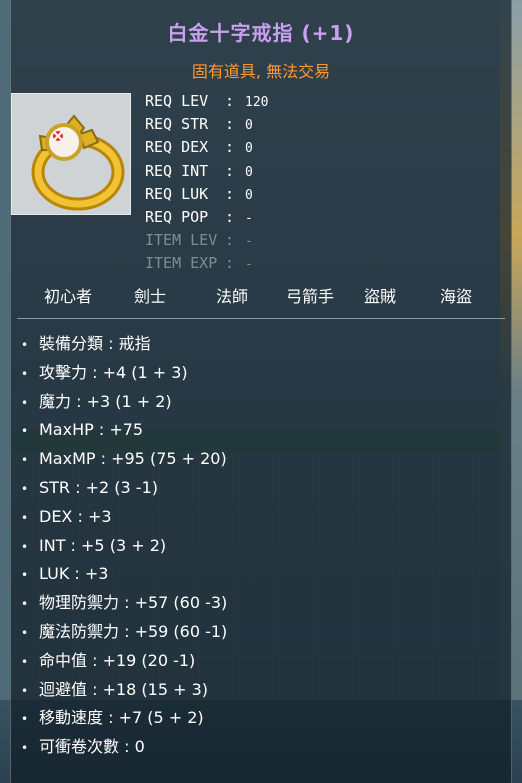  Describe the element at coordinates (86, 343) in the screenshot. I see `stat-category: • 裝備分類 : 戒指` at that location.